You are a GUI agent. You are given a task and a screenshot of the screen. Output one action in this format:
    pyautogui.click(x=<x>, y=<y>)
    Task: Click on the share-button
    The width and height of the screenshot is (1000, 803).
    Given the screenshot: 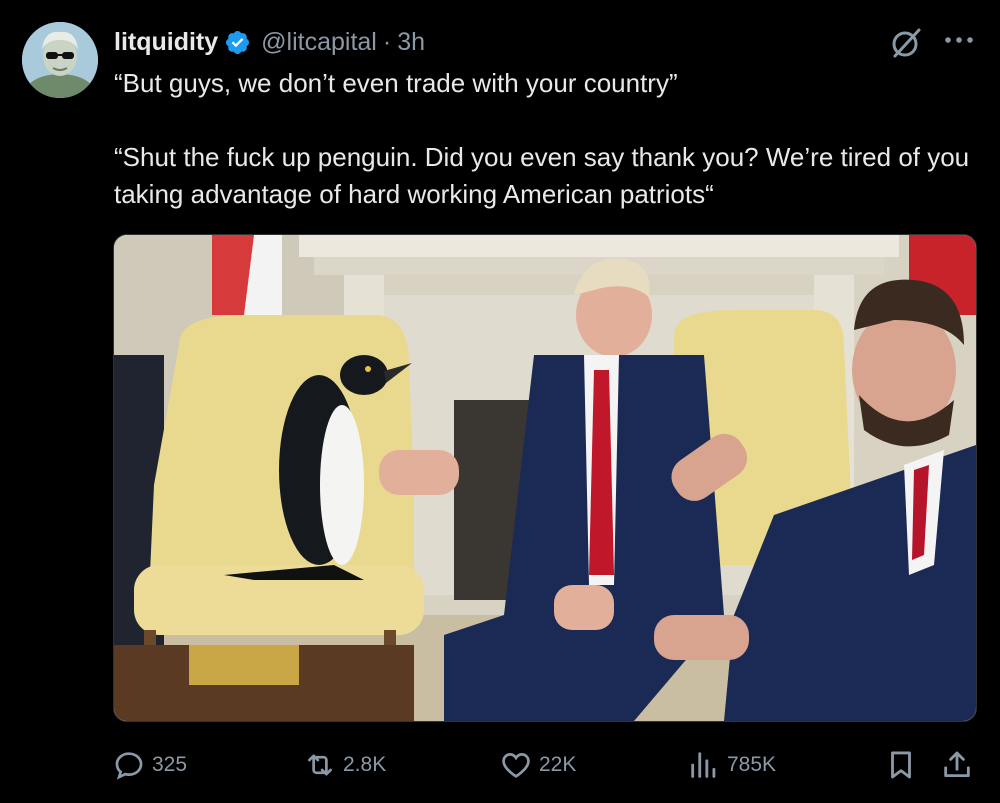 What is the action you would take?
    pyautogui.click(x=960, y=765)
    